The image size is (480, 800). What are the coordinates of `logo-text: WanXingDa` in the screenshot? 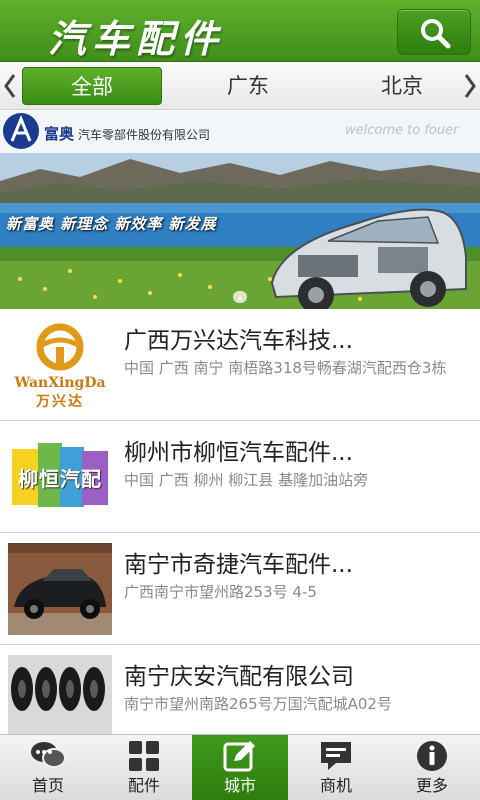 It's located at (60, 383).